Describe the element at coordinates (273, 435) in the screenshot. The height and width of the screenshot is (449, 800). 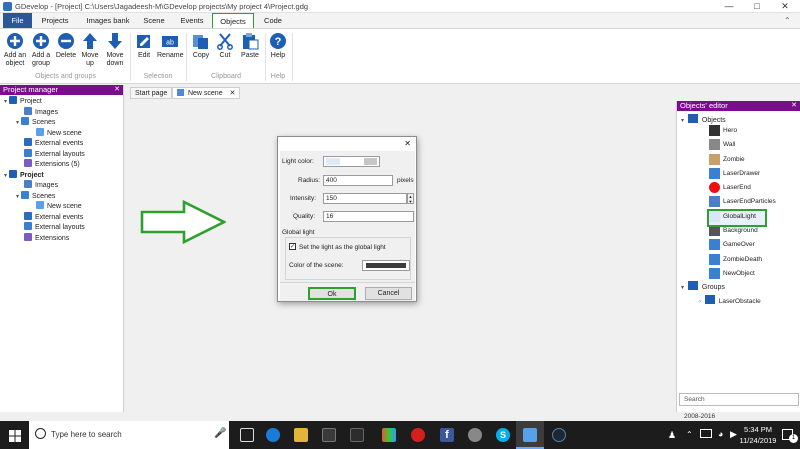
I see `edge-browser-icon` at that location.